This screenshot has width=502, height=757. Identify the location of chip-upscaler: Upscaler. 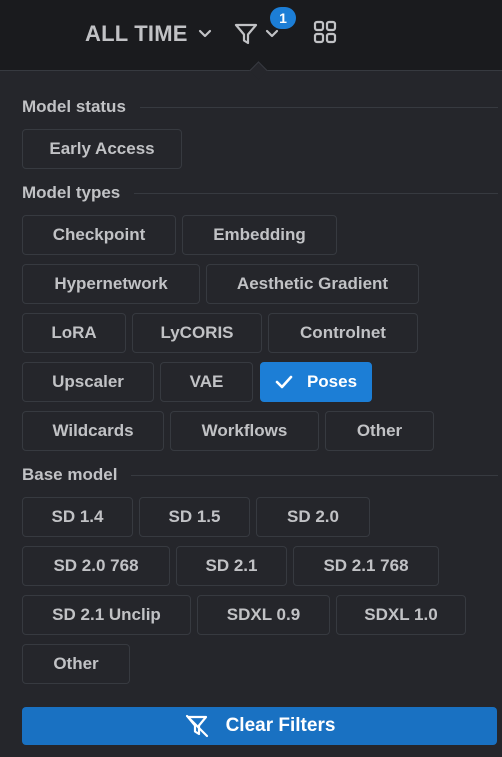
(88, 382).